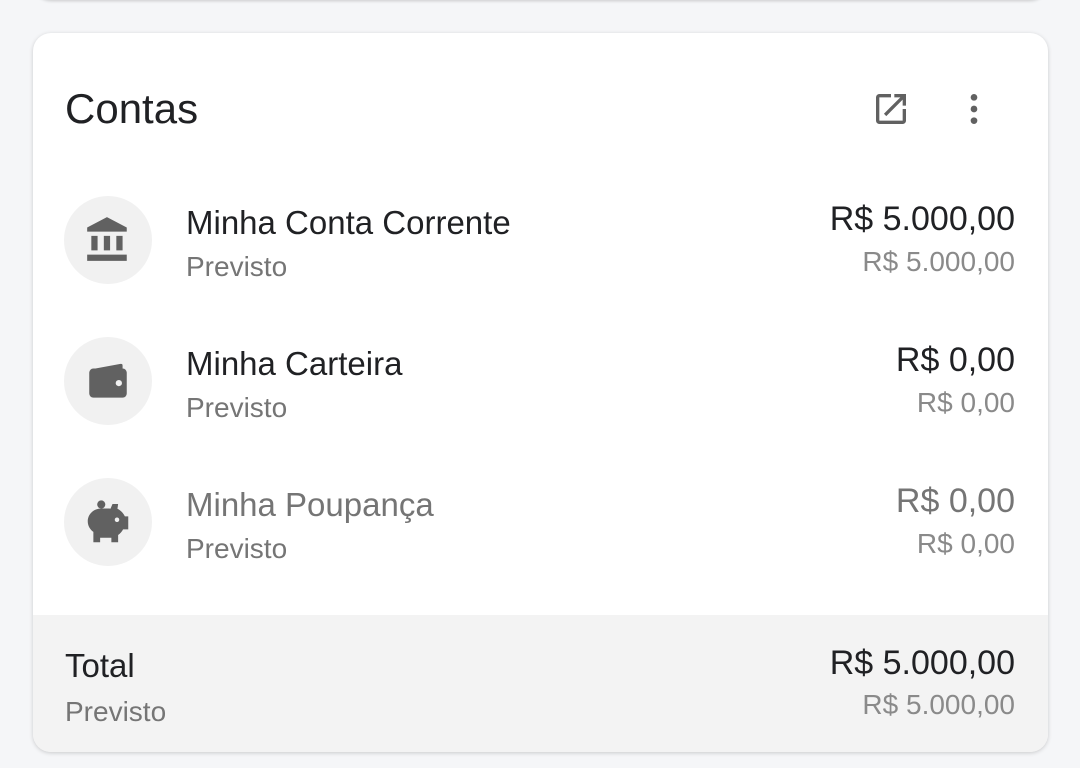  Describe the element at coordinates (116, 711) in the screenshot. I see `total-subtitle: Previsto` at that location.